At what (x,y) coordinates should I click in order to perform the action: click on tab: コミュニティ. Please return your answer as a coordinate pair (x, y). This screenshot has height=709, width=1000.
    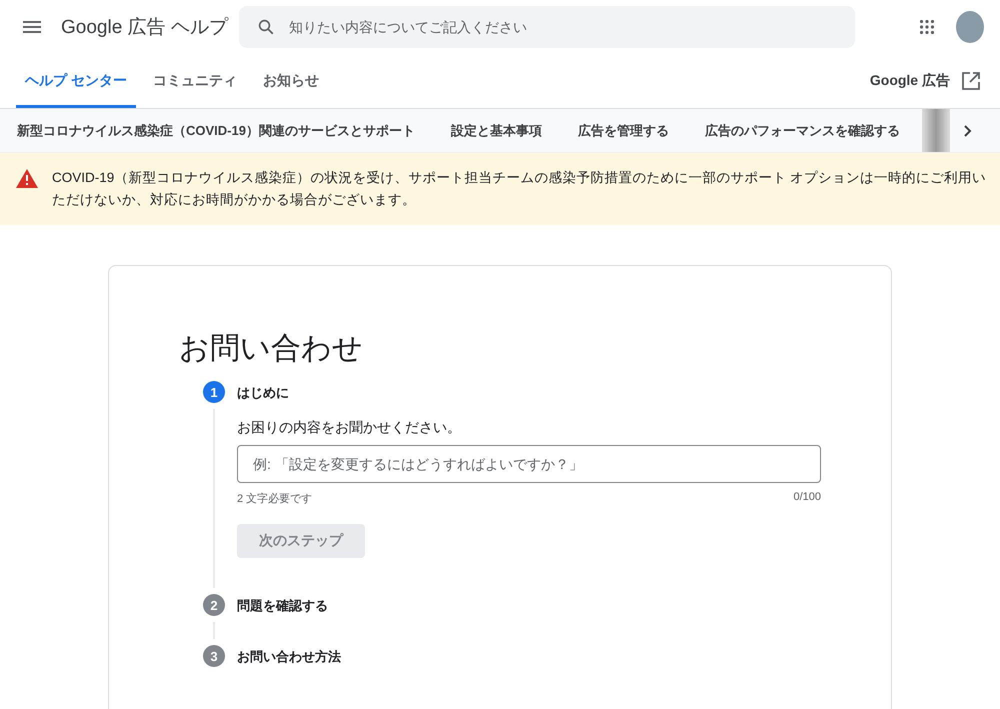
    Looking at the image, I should click on (195, 81).